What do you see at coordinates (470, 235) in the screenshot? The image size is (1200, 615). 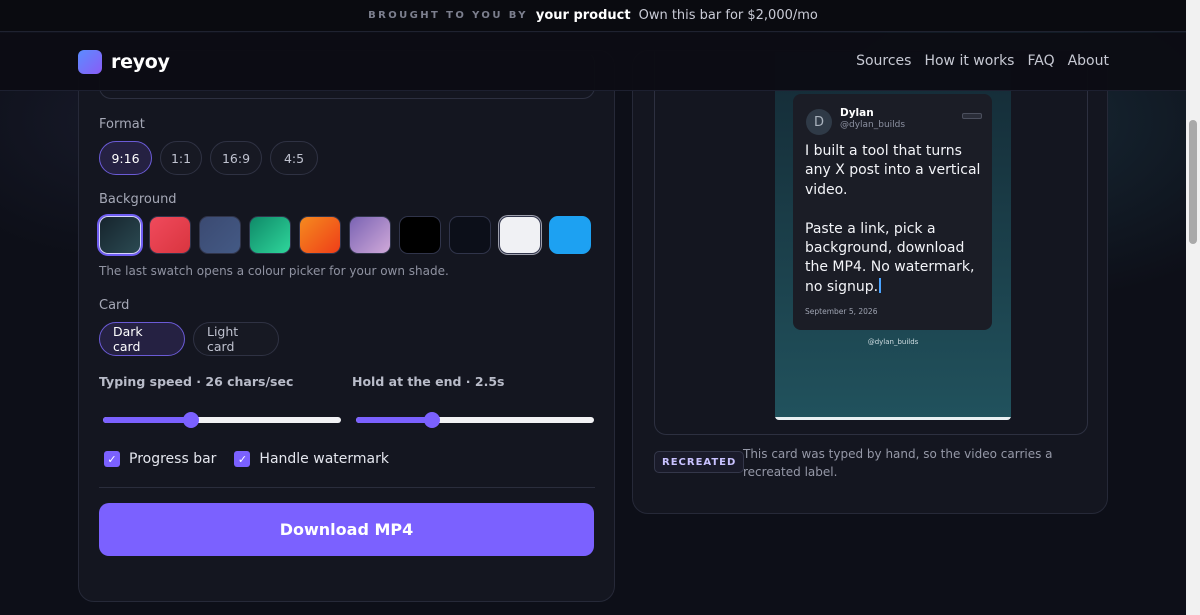 I see `swatch-midnight` at bounding box center [470, 235].